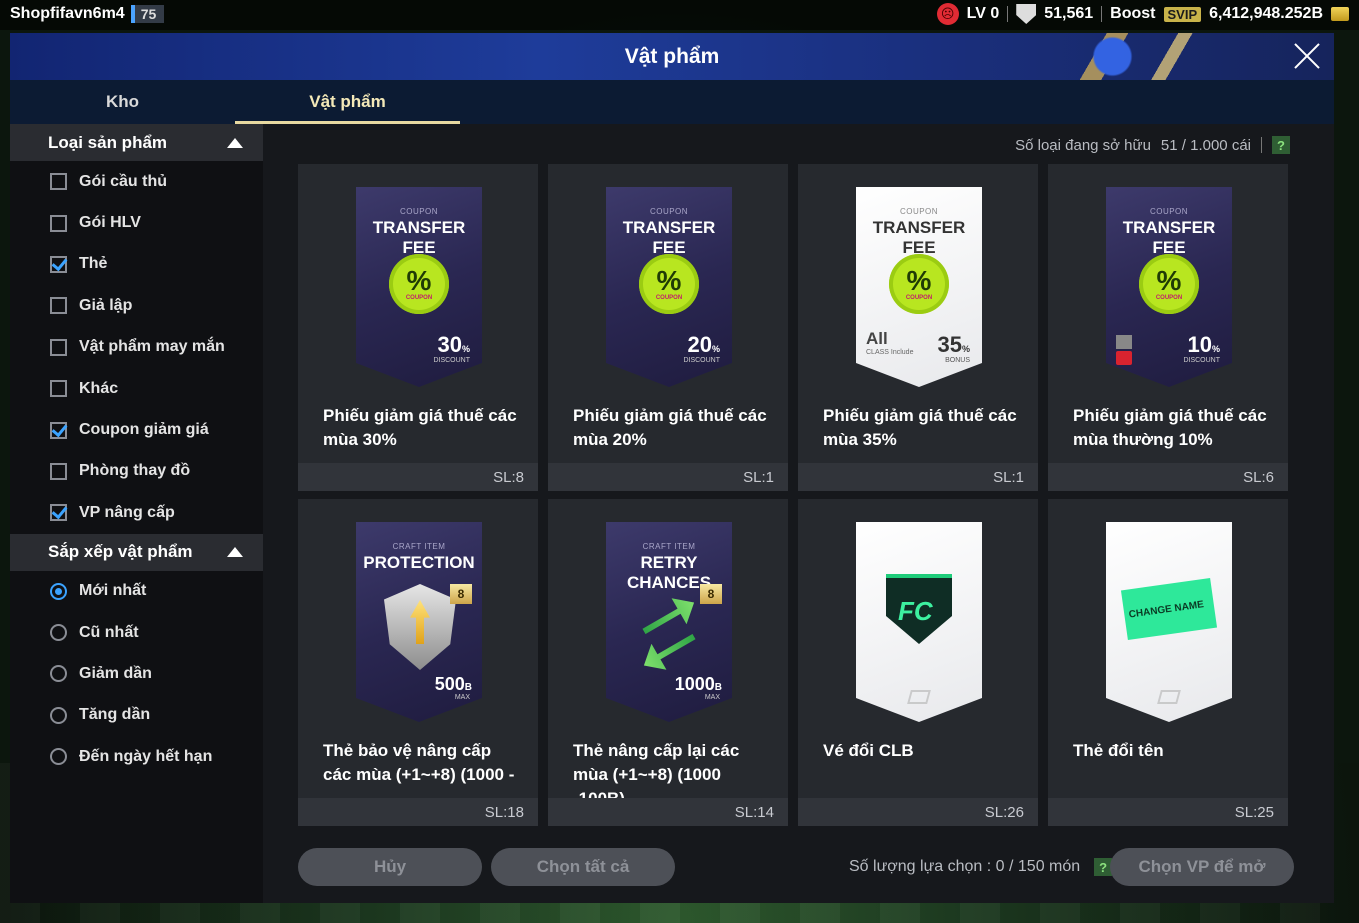 The height and width of the screenshot is (923, 1359). What do you see at coordinates (144, 430) in the screenshot?
I see `type-filter-label: Coupon giảm giá` at bounding box center [144, 430].